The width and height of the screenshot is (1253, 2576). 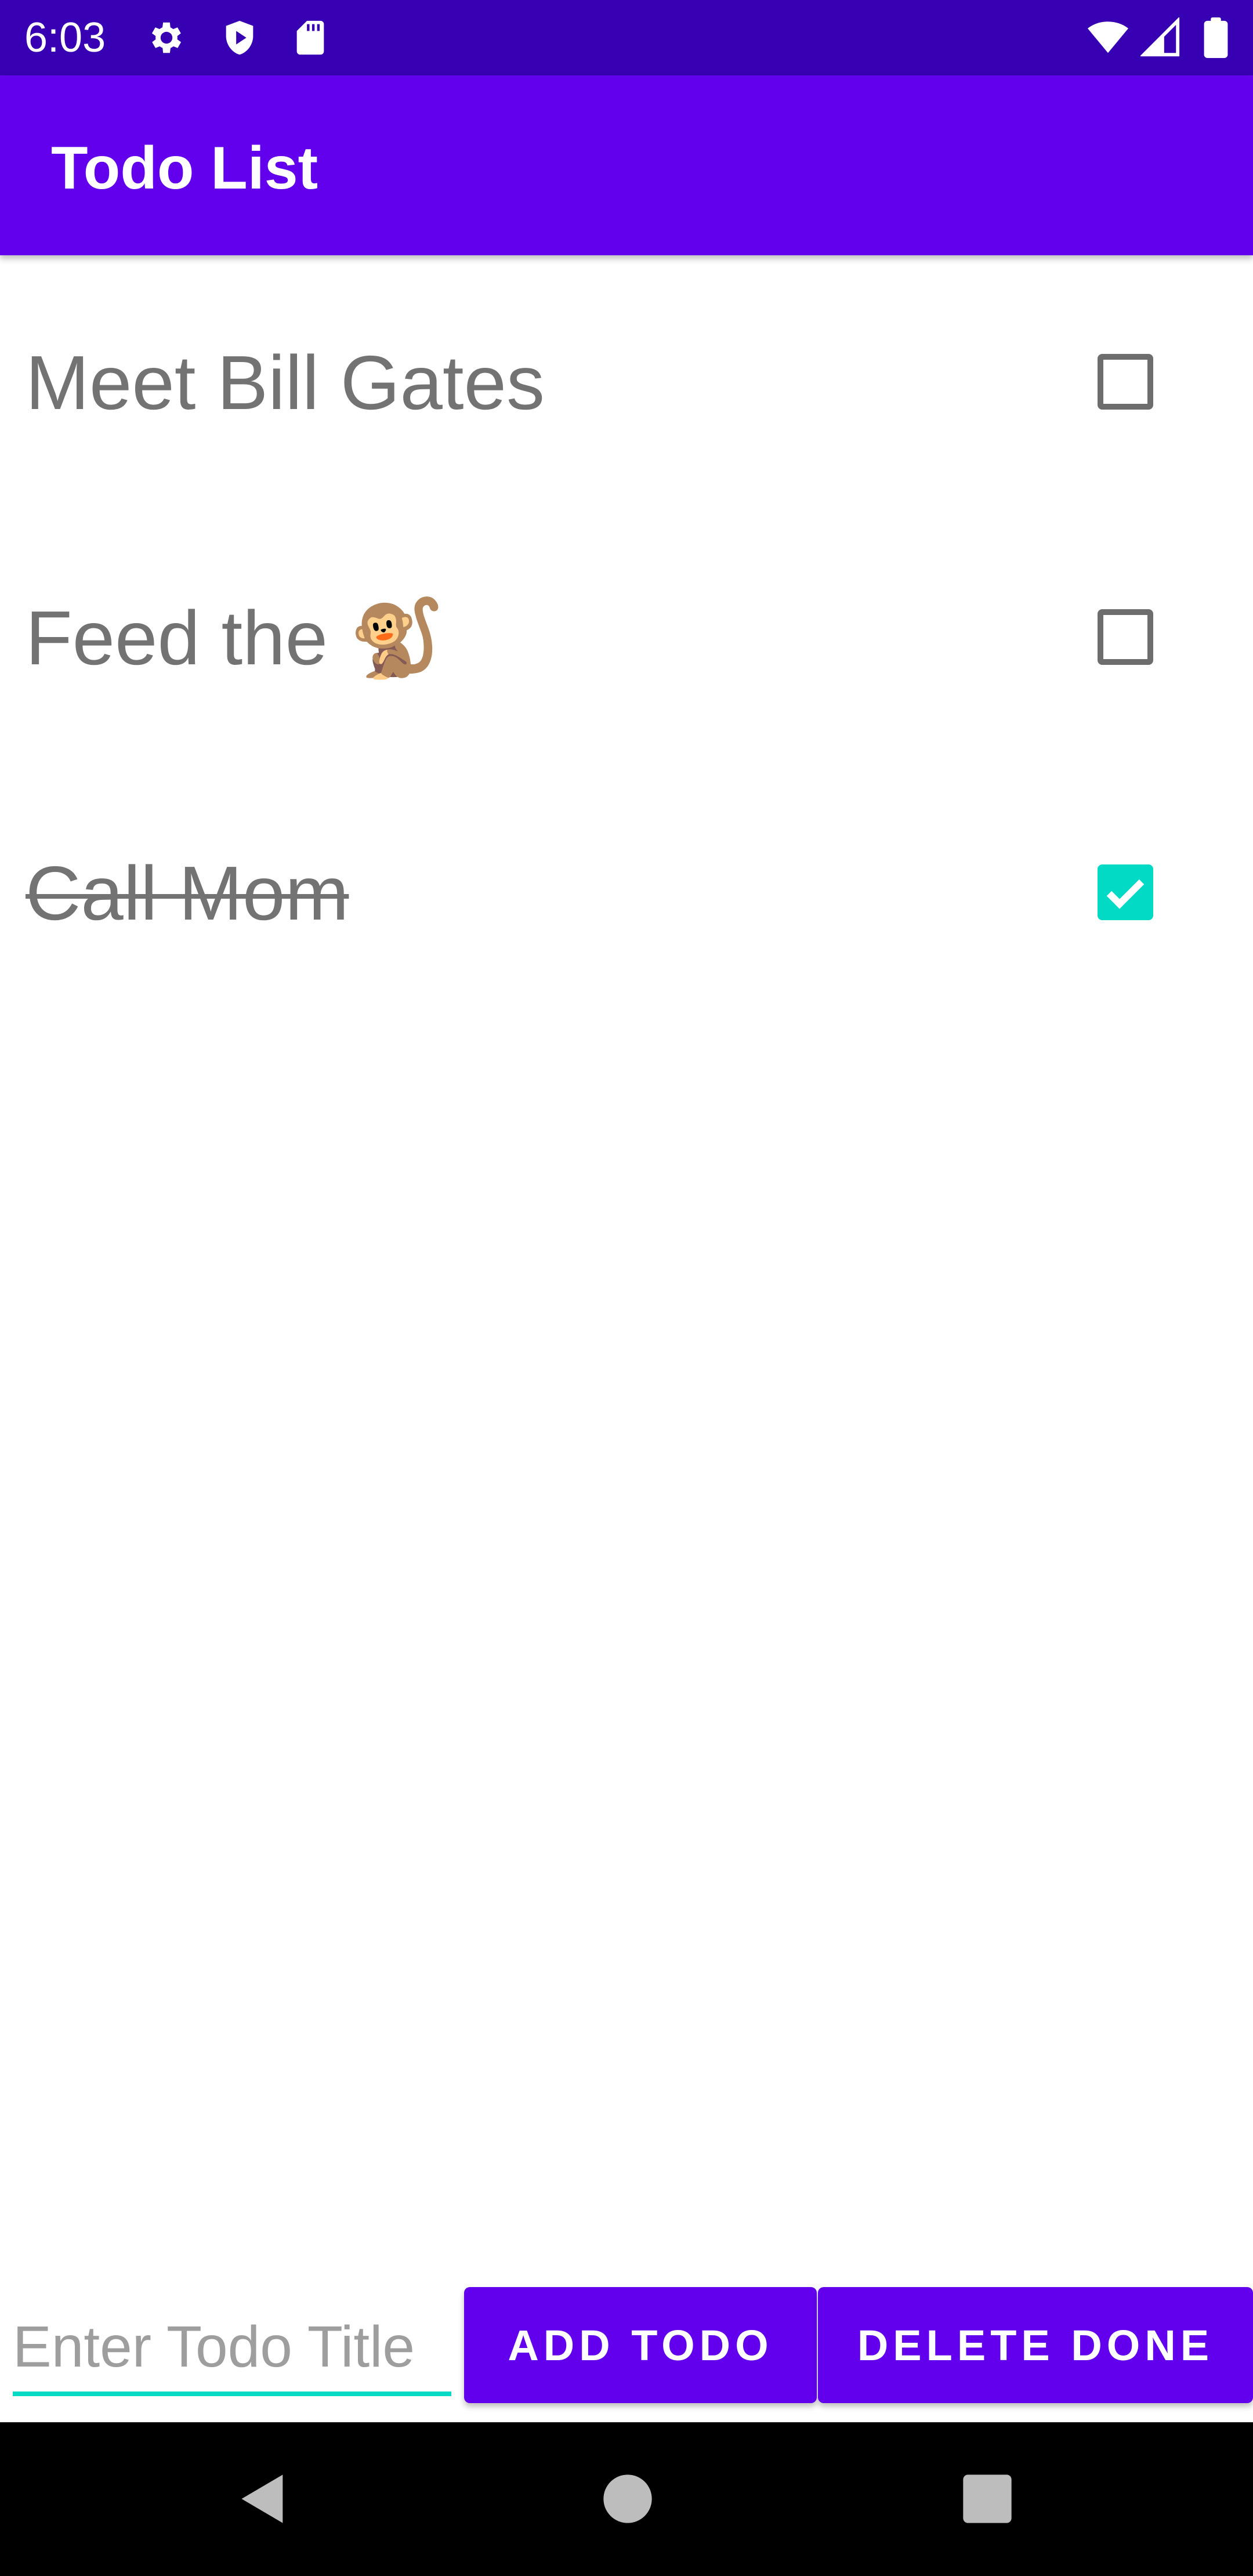 What do you see at coordinates (1108, 37) in the screenshot?
I see `wifi-icon` at bounding box center [1108, 37].